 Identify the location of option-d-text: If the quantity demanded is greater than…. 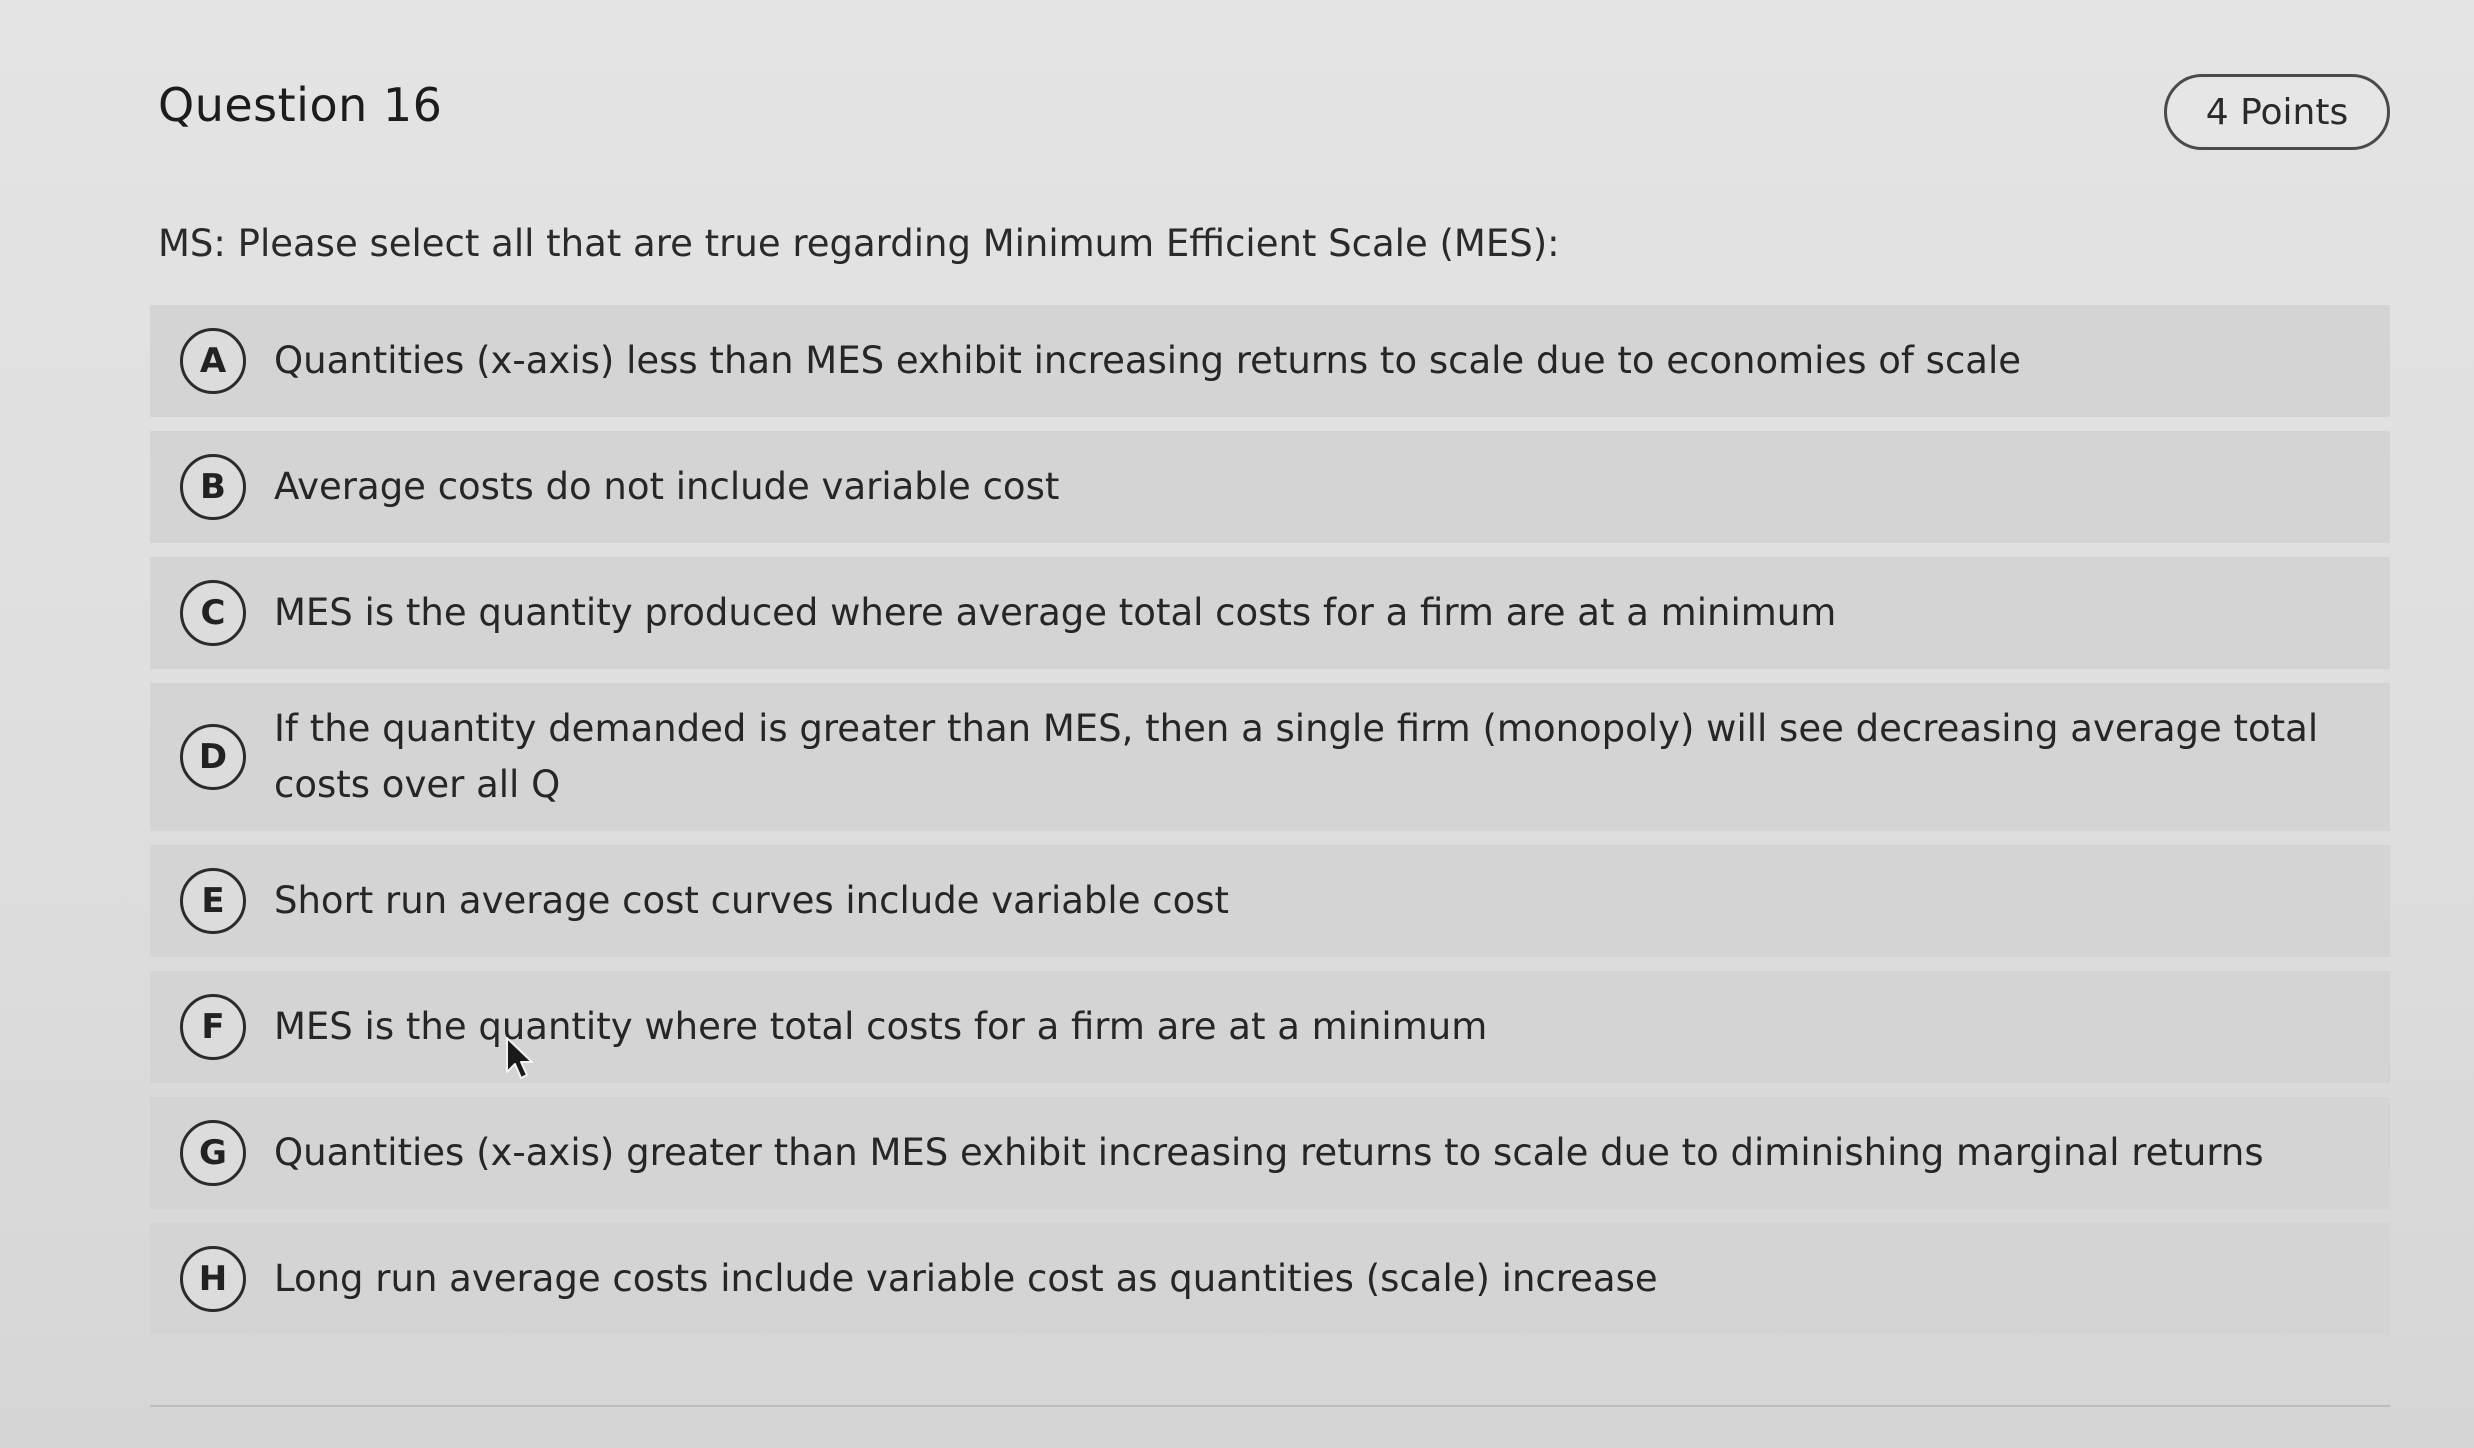
(1296, 756).